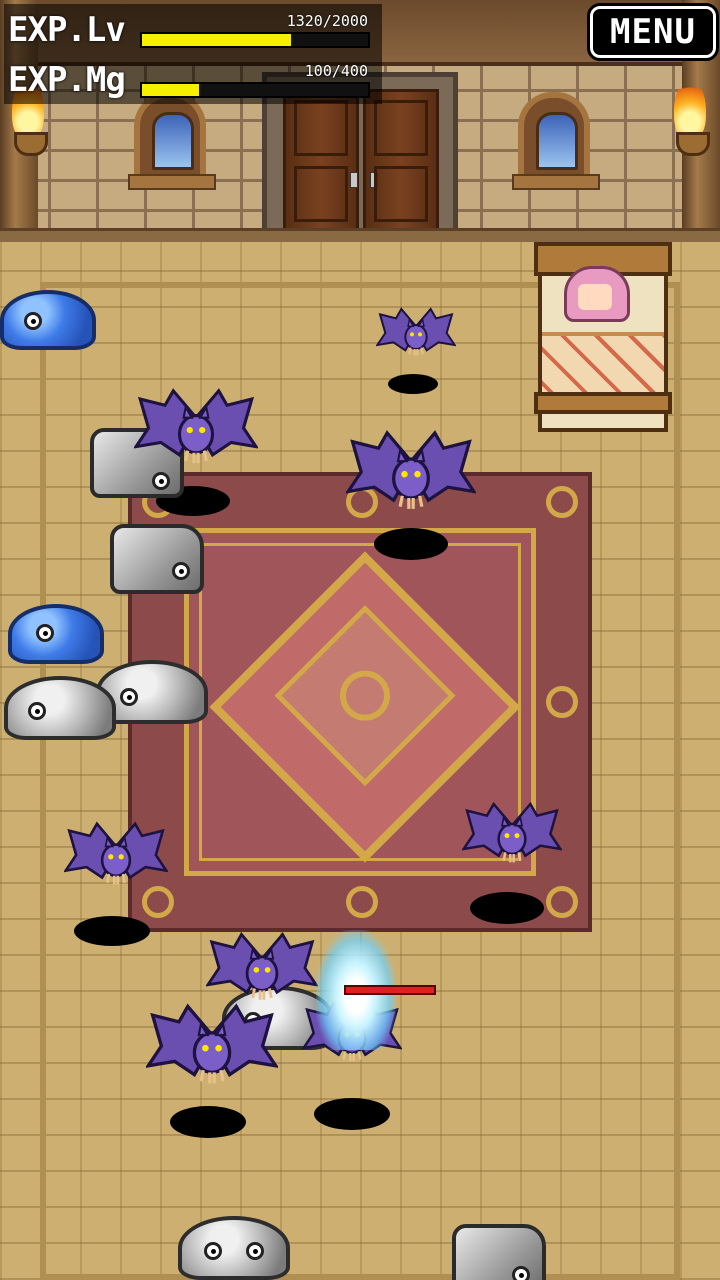  What do you see at coordinates (327, 21) in the screenshot?
I see `exp-level-value: 1320/2000` at bounding box center [327, 21].